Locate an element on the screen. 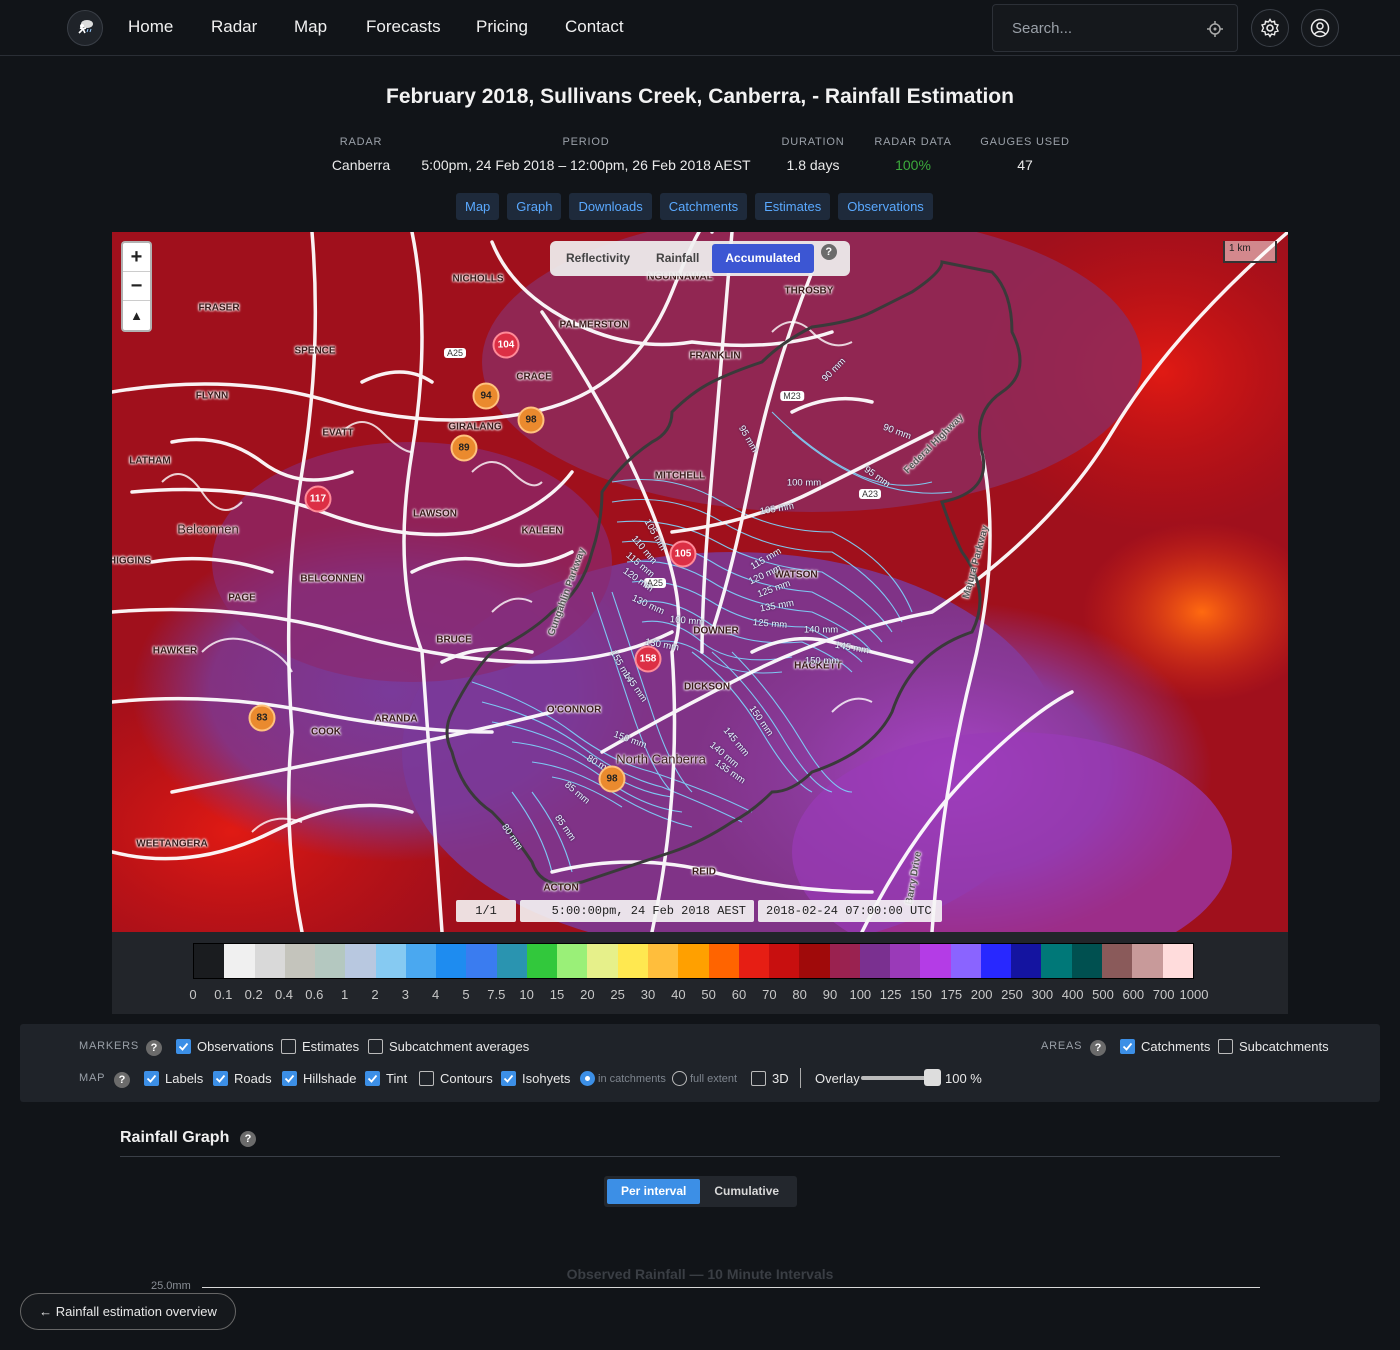  search-box is located at coordinates (1115, 28).